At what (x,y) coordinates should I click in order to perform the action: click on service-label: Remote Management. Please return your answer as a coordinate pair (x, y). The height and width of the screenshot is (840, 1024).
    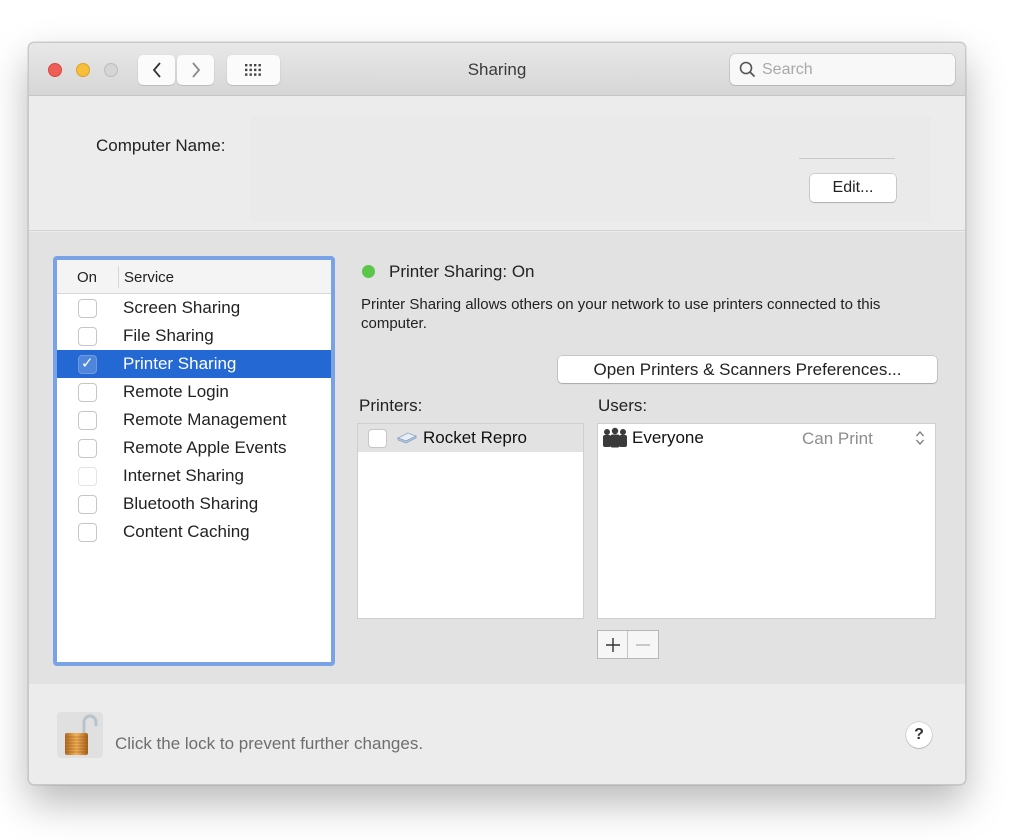
    Looking at the image, I should click on (205, 419).